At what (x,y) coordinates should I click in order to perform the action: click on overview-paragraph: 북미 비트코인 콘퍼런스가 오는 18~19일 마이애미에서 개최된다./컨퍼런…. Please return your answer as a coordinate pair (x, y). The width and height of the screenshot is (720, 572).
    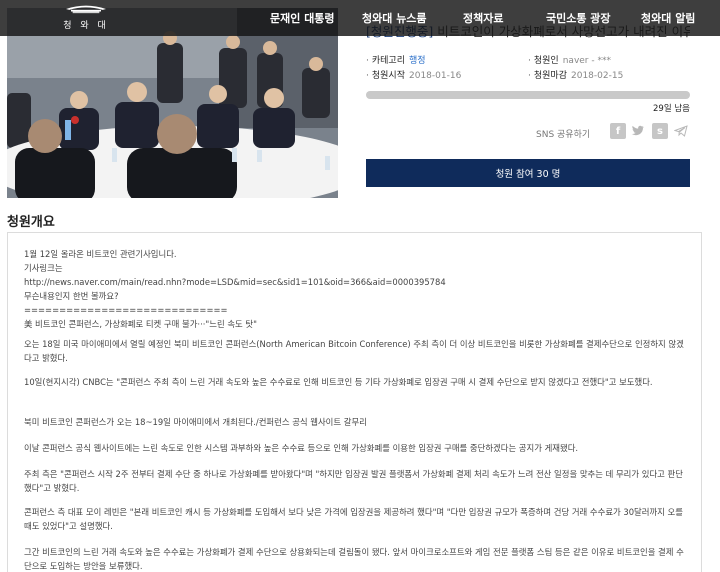
    Looking at the image, I should click on (195, 422).